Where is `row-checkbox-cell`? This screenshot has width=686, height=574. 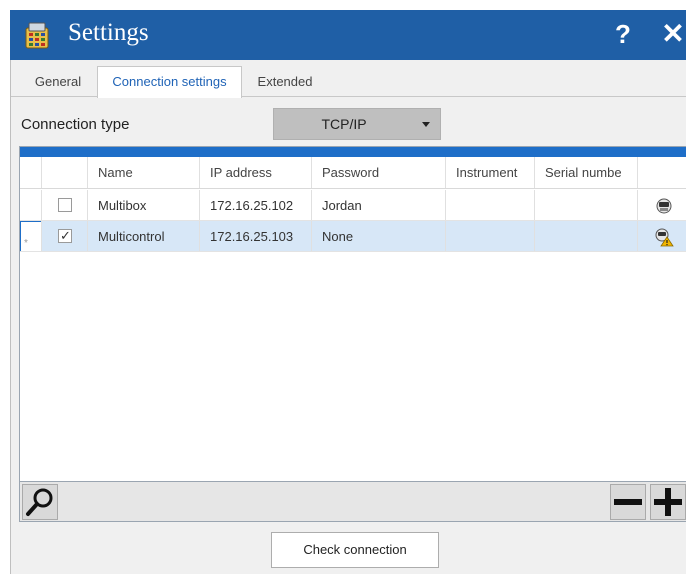 row-checkbox-cell is located at coordinates (65, 205).